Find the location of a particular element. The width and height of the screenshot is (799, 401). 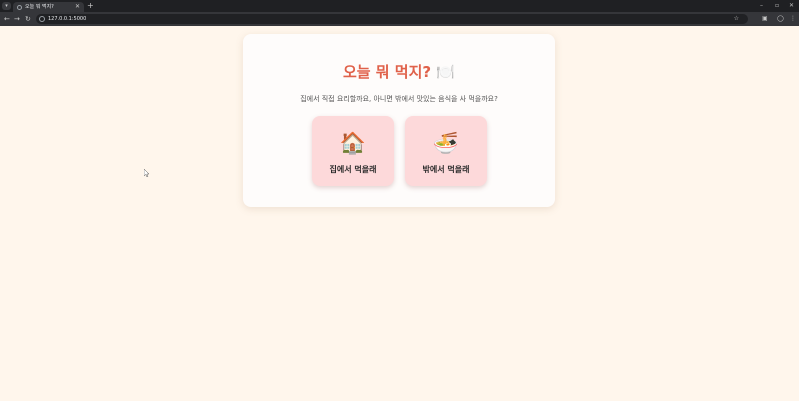

forward-icon: → is located at coordinates (17, 19).